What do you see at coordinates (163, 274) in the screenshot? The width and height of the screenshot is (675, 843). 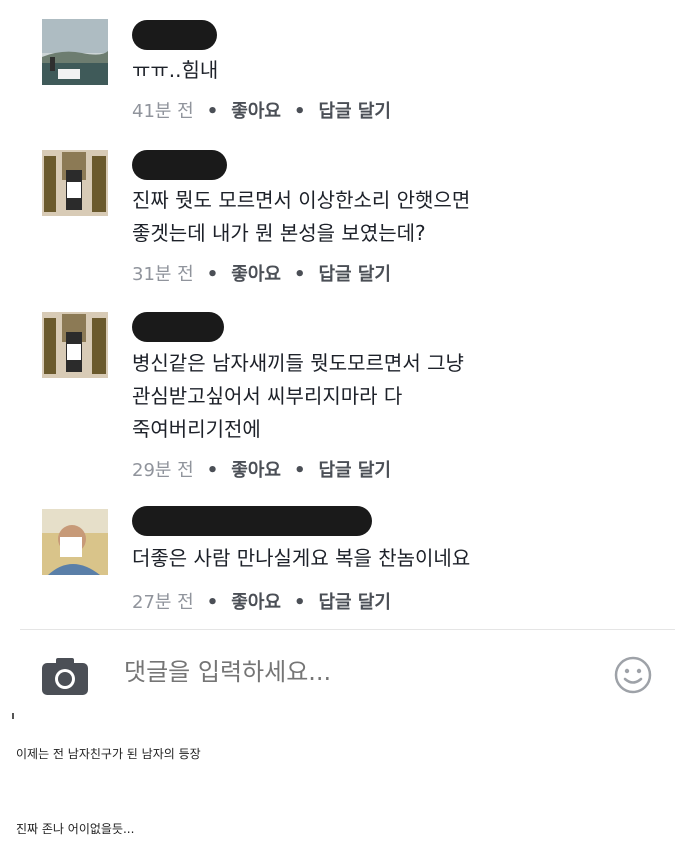 I see `timestamp: 31분 전` at bounding box center [163, 274].